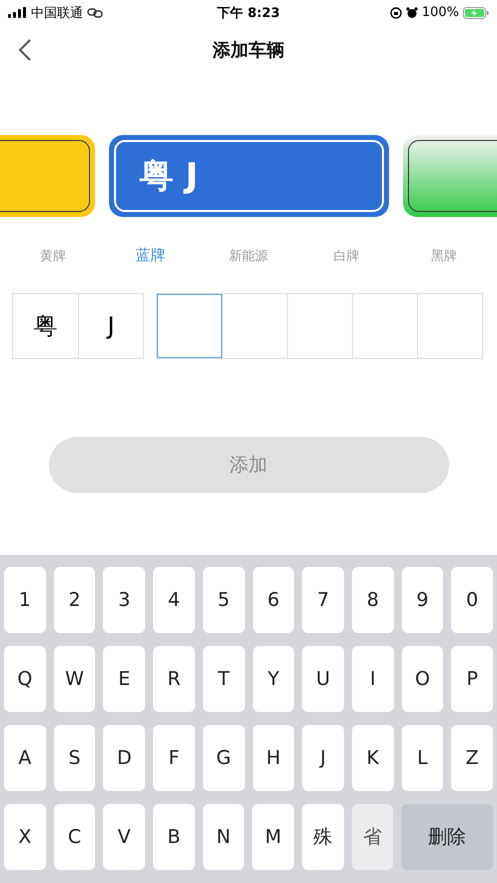 The height and width of the screenshot is (883, 497). Describe the element at coordinates (423, 600) in the screenshot. I see `keyboard-key: 9` at that location.